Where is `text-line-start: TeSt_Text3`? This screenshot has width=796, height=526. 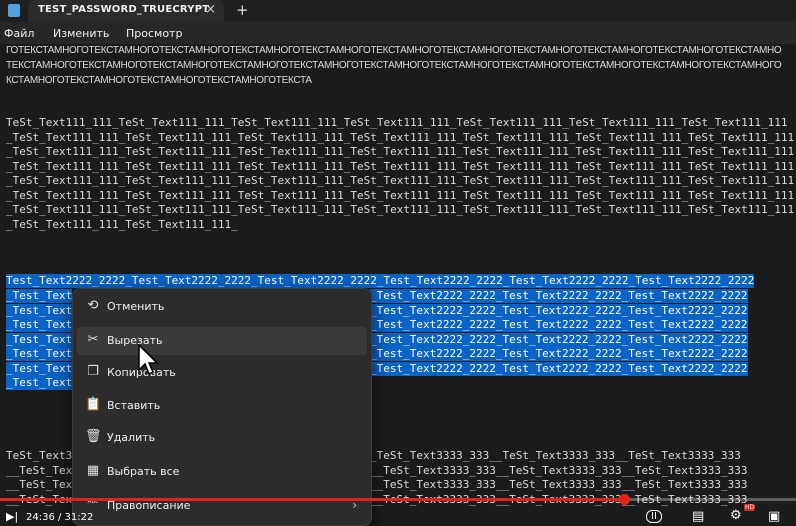
text-line-start: TeSt_Text3 is located at coordinates (39, 455).